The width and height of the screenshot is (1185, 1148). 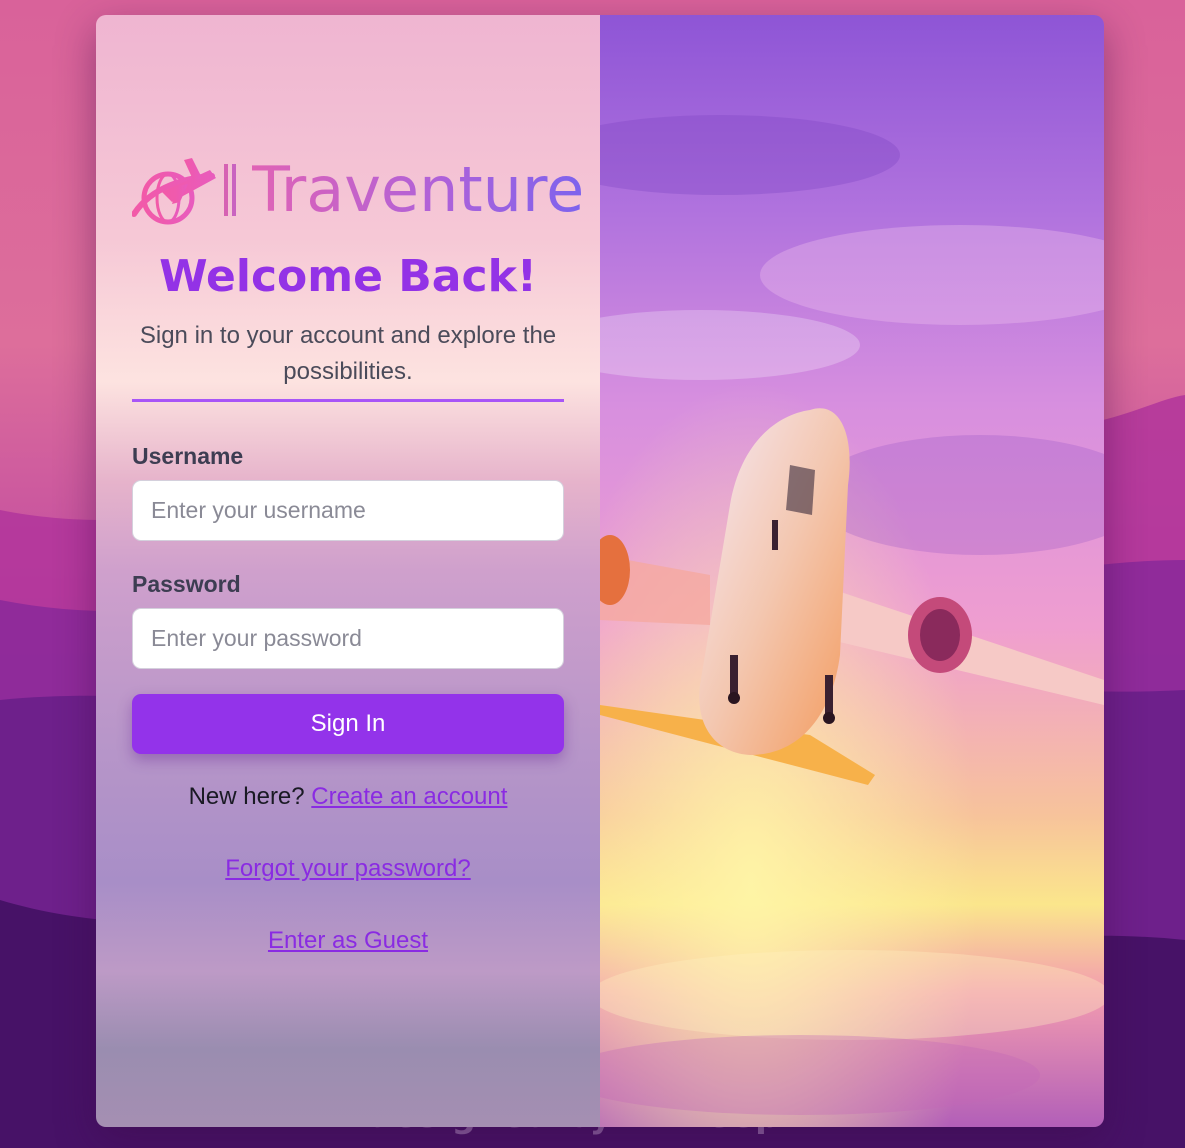 What do you see at coordinates (348, 276) in the screenshot?
I see `page-title: Welcome Back!` at bounding box center [348, 276].